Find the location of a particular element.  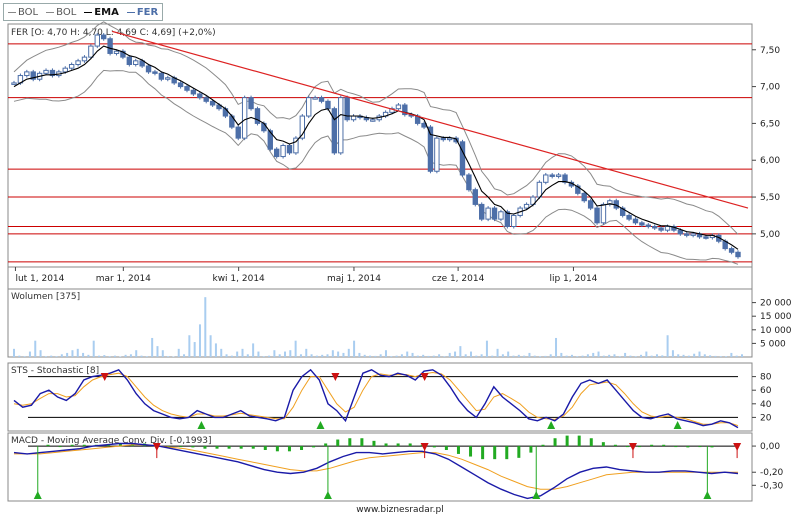

x-tick-label: cze 1, 2014 is located at coordinates (458, 279).